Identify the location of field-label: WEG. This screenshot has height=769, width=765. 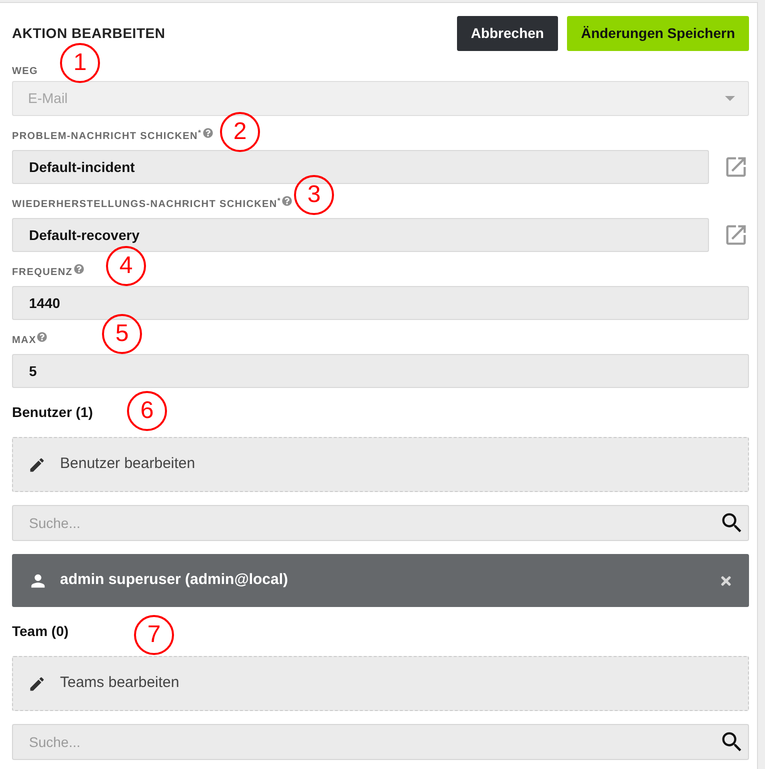
(25, 72).